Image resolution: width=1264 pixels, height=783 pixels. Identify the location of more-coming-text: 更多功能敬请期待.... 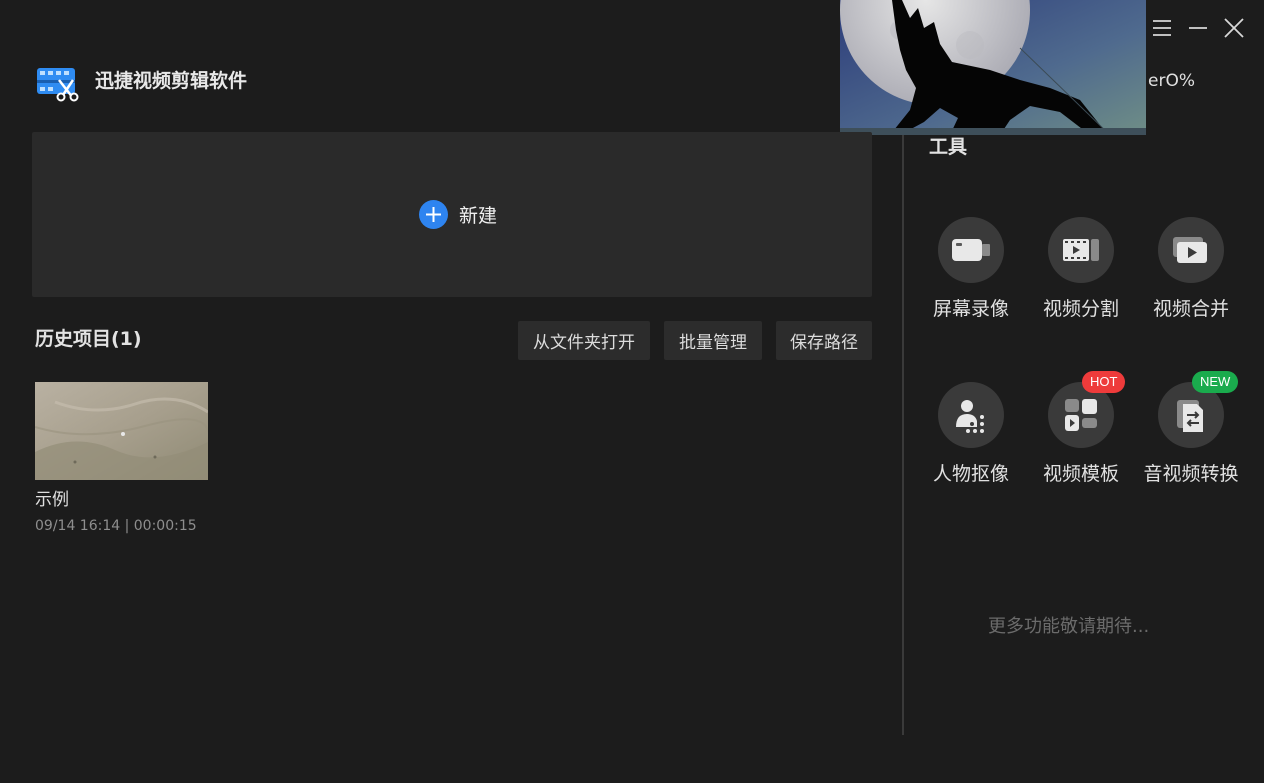
(1069, 626).